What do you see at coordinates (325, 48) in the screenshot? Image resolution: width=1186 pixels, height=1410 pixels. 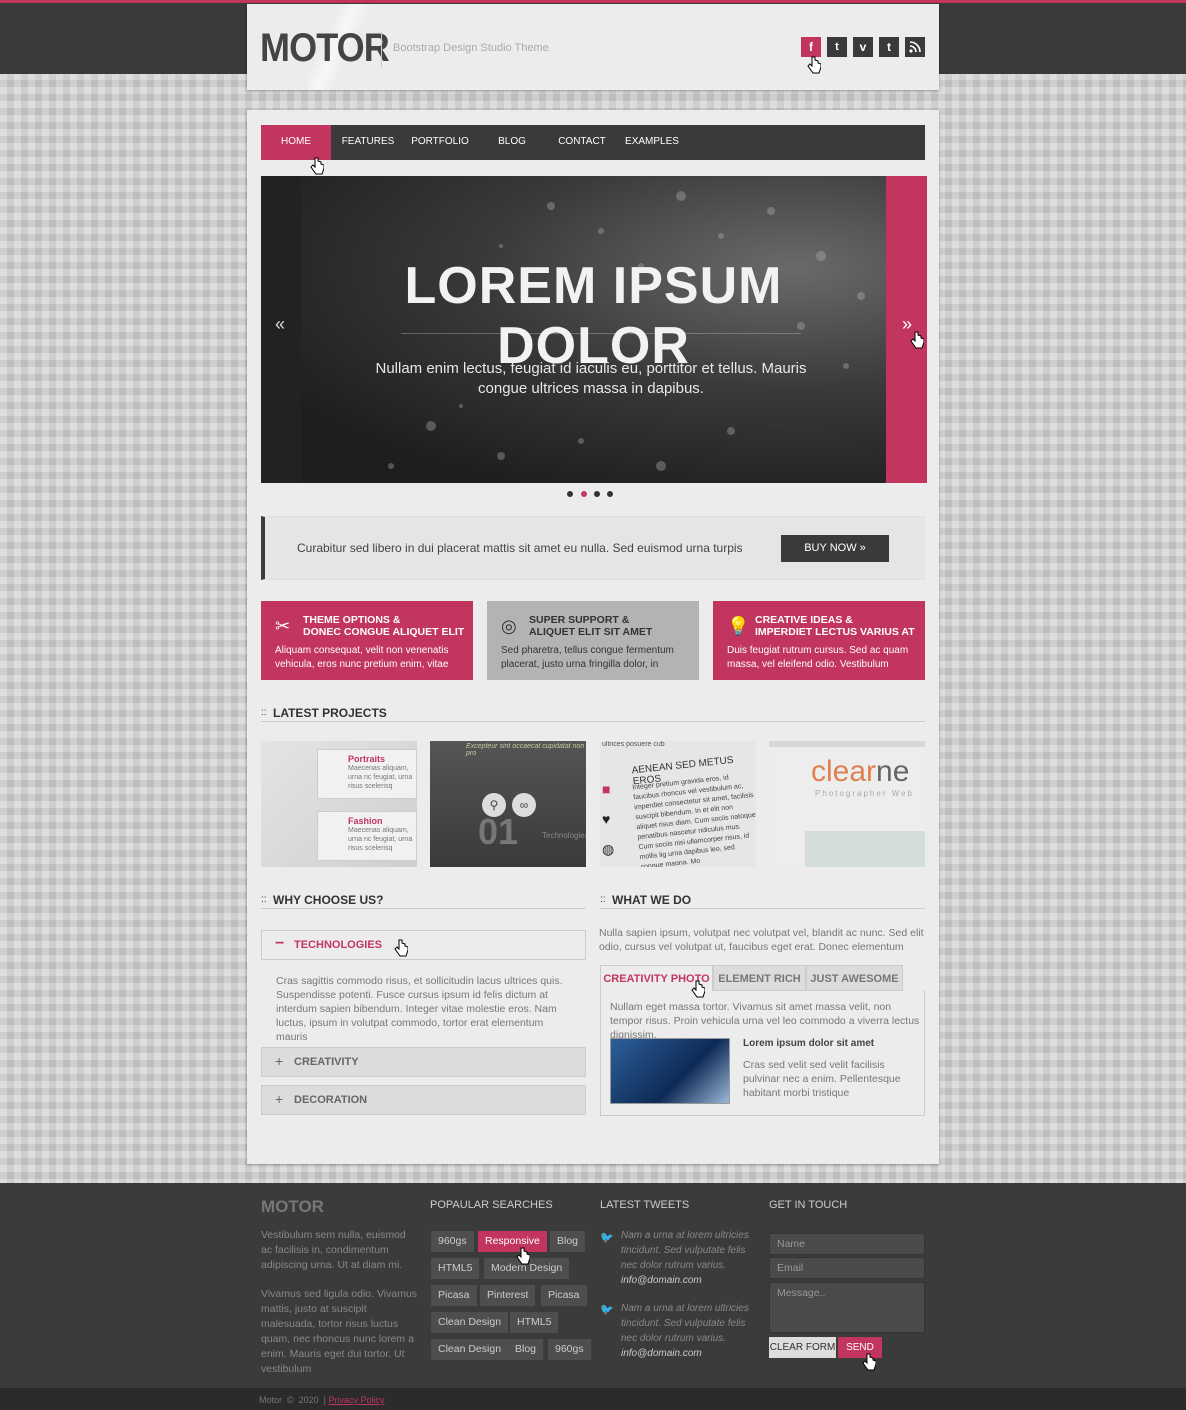 I see `site-logo: MOTOR` at bounding box center [325, 48].